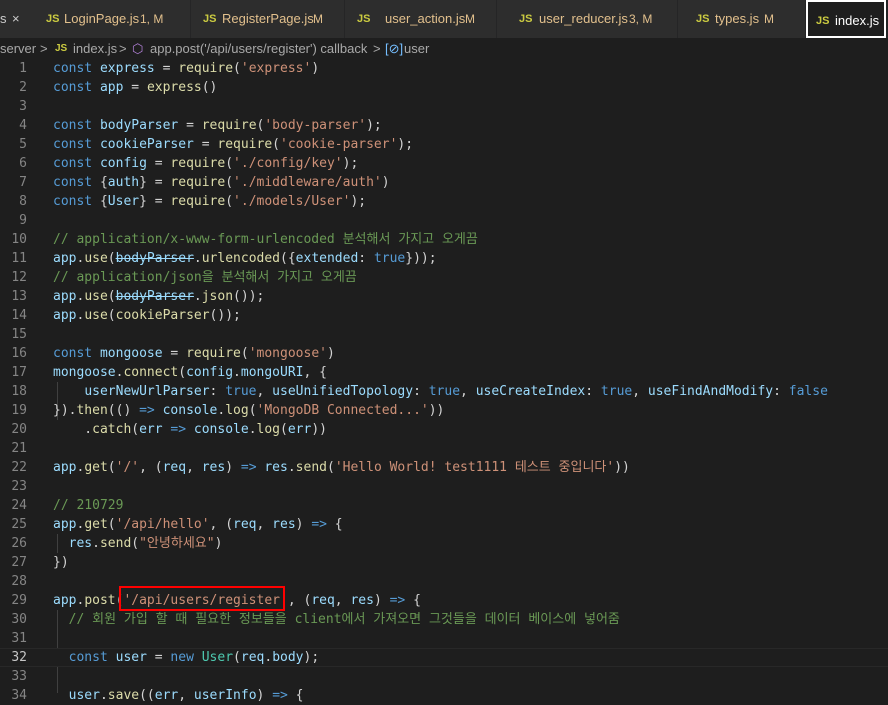  Describe the element at coordinates (444, 543) in the screenshot. I see `code-line: 26 res.send("안녕하세요")` at that location.